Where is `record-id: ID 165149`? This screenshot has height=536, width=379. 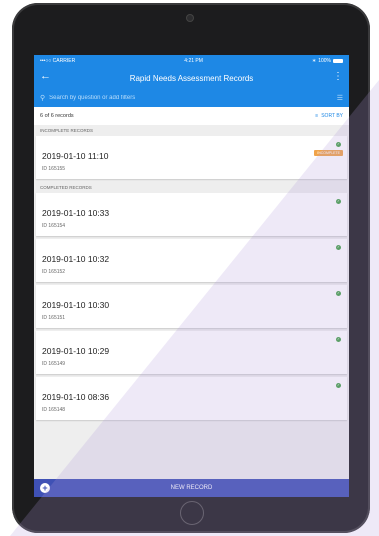
record-id: ID 165149 is located at coordinates (54, 364).